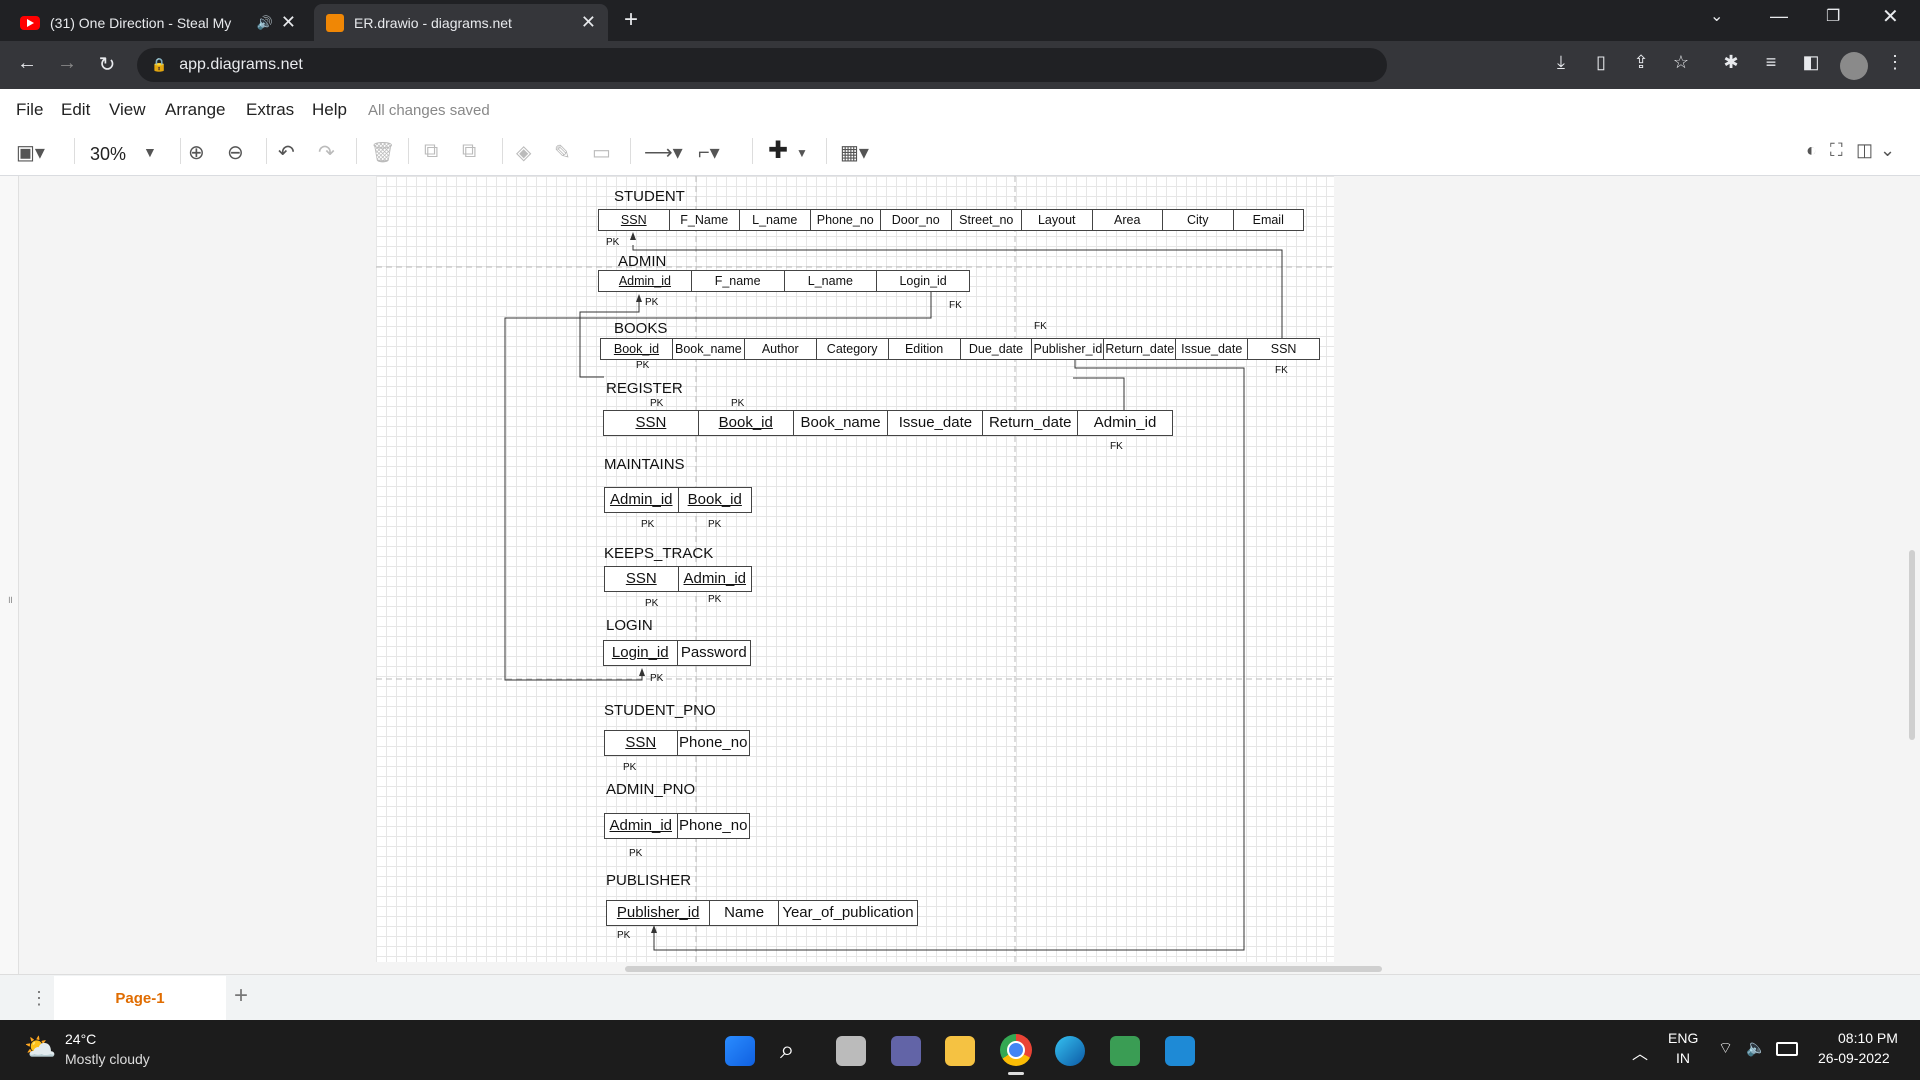 This screenshot has height=1080, width=1920. I want to click on entity-student-pno: SSN Phone_no, so click(677, 743).